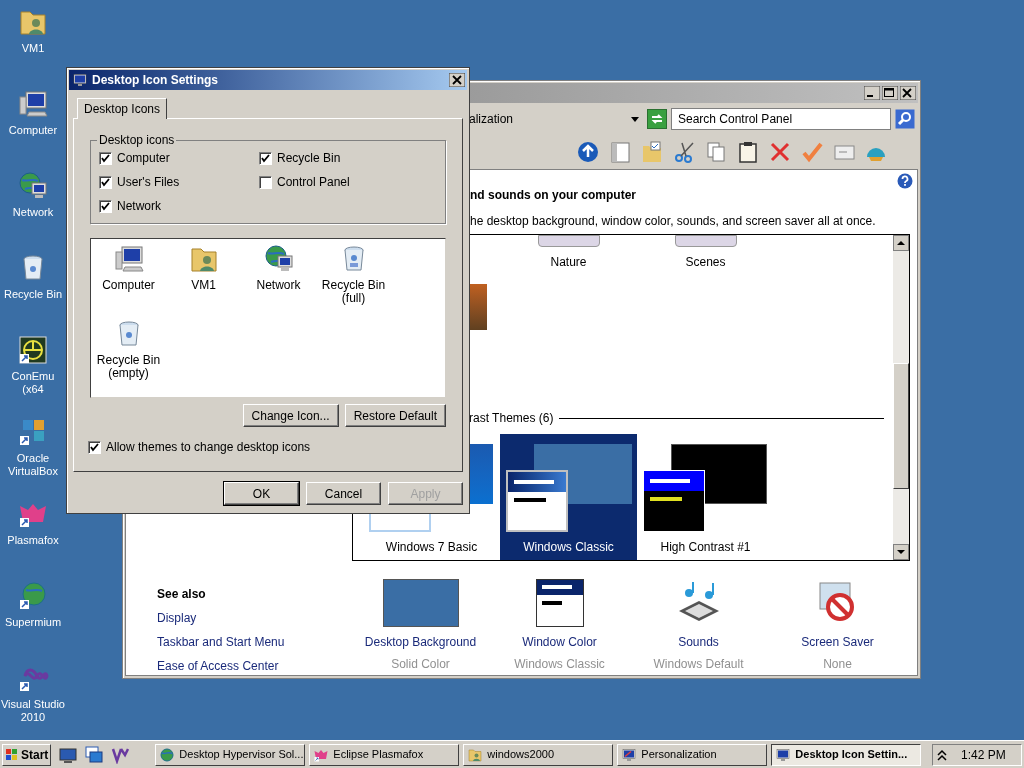 The height and width of the screenshot is (768, 1024). I want to click on search-field: Search Control Panel, so click(781, 119).